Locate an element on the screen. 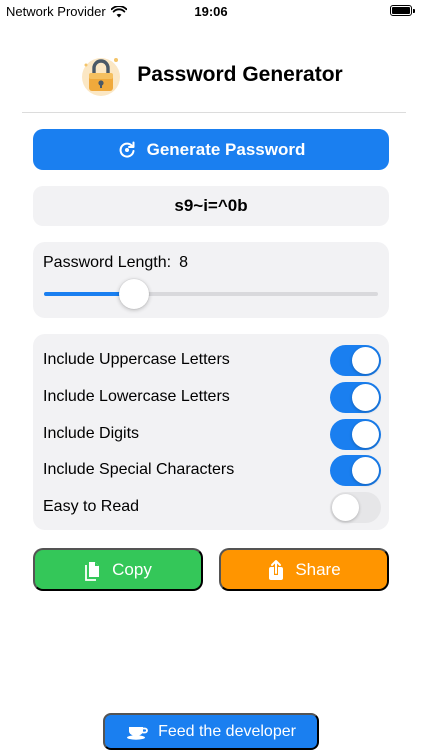  password-value: s9~i=^0b is located at coordinates (211, 205).